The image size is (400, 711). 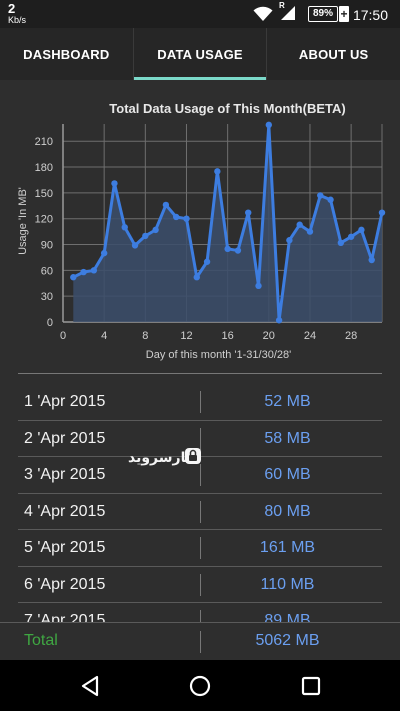 I want to click on table-divider, so click(x=200, y=373).